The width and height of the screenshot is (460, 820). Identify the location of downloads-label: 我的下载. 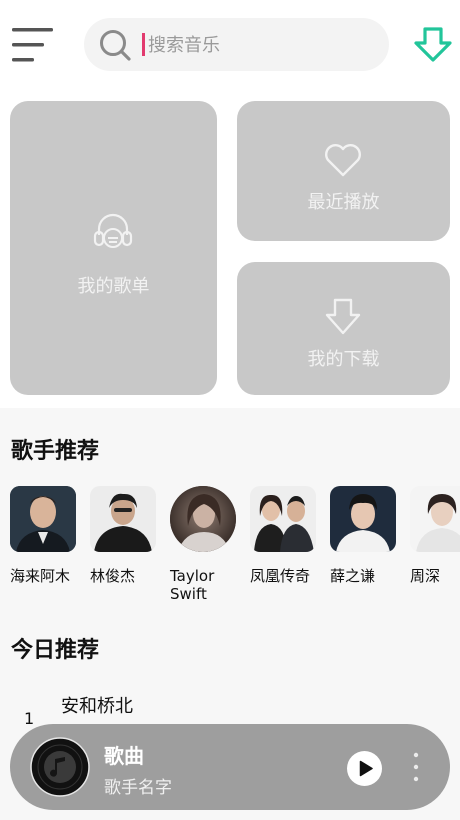
(343, 359).